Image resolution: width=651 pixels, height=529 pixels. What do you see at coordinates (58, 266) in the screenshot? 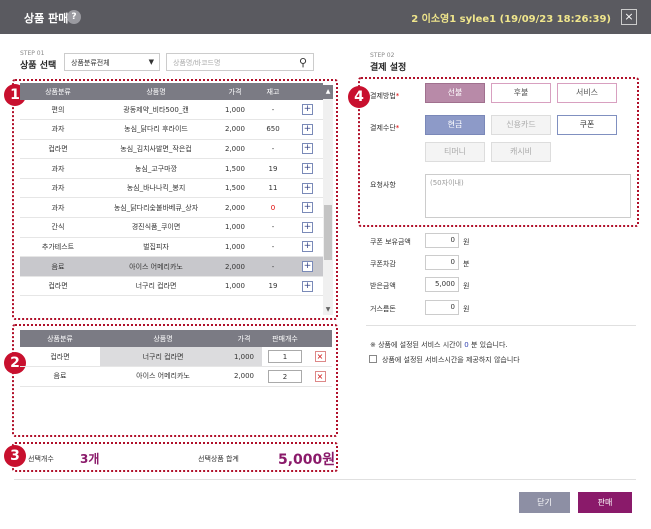
I see `cell-category: 음료` at bounding box center [58, 266].